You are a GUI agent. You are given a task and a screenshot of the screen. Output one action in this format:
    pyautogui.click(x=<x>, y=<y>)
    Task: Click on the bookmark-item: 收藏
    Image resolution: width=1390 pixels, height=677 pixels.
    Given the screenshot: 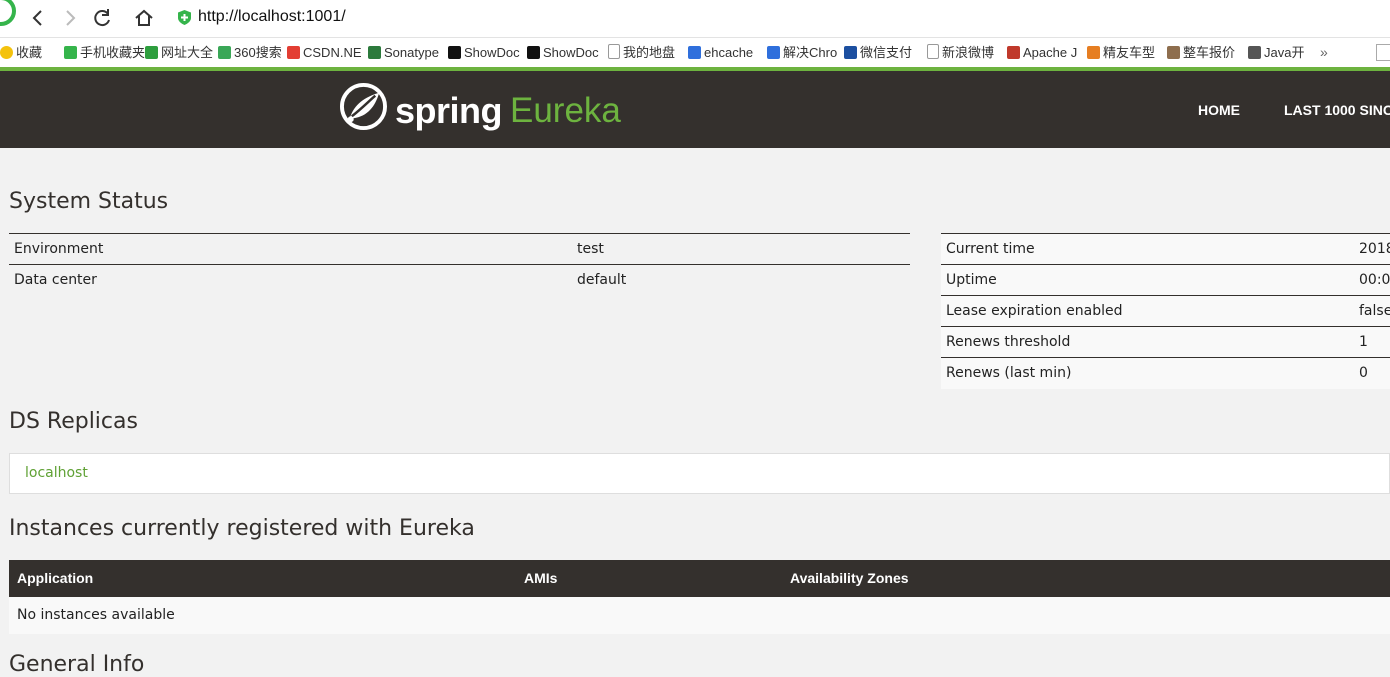 What is the action you would take?
    pyautogui.click(x=21, y=53)
    